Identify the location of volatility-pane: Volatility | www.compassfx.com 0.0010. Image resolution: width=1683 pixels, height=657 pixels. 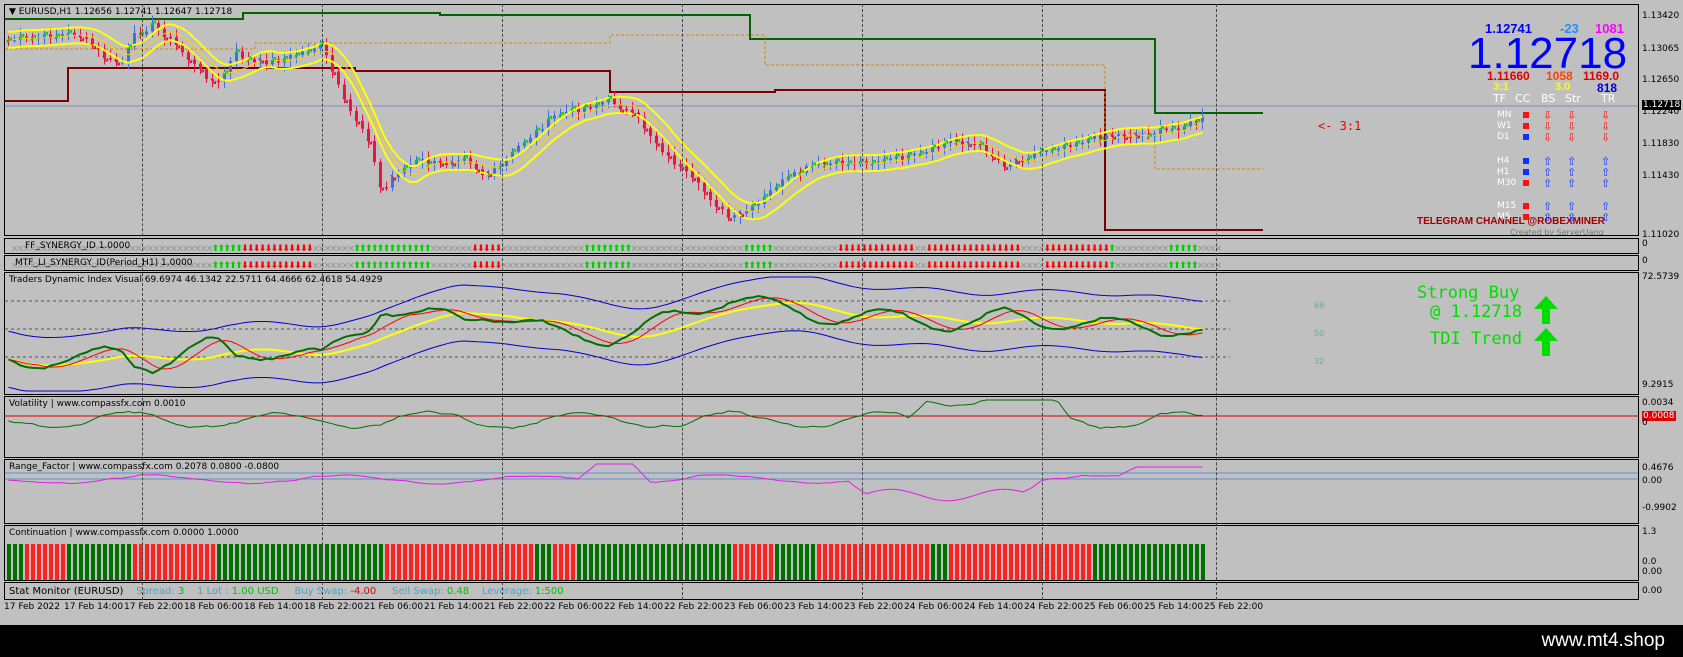
(821, 427).